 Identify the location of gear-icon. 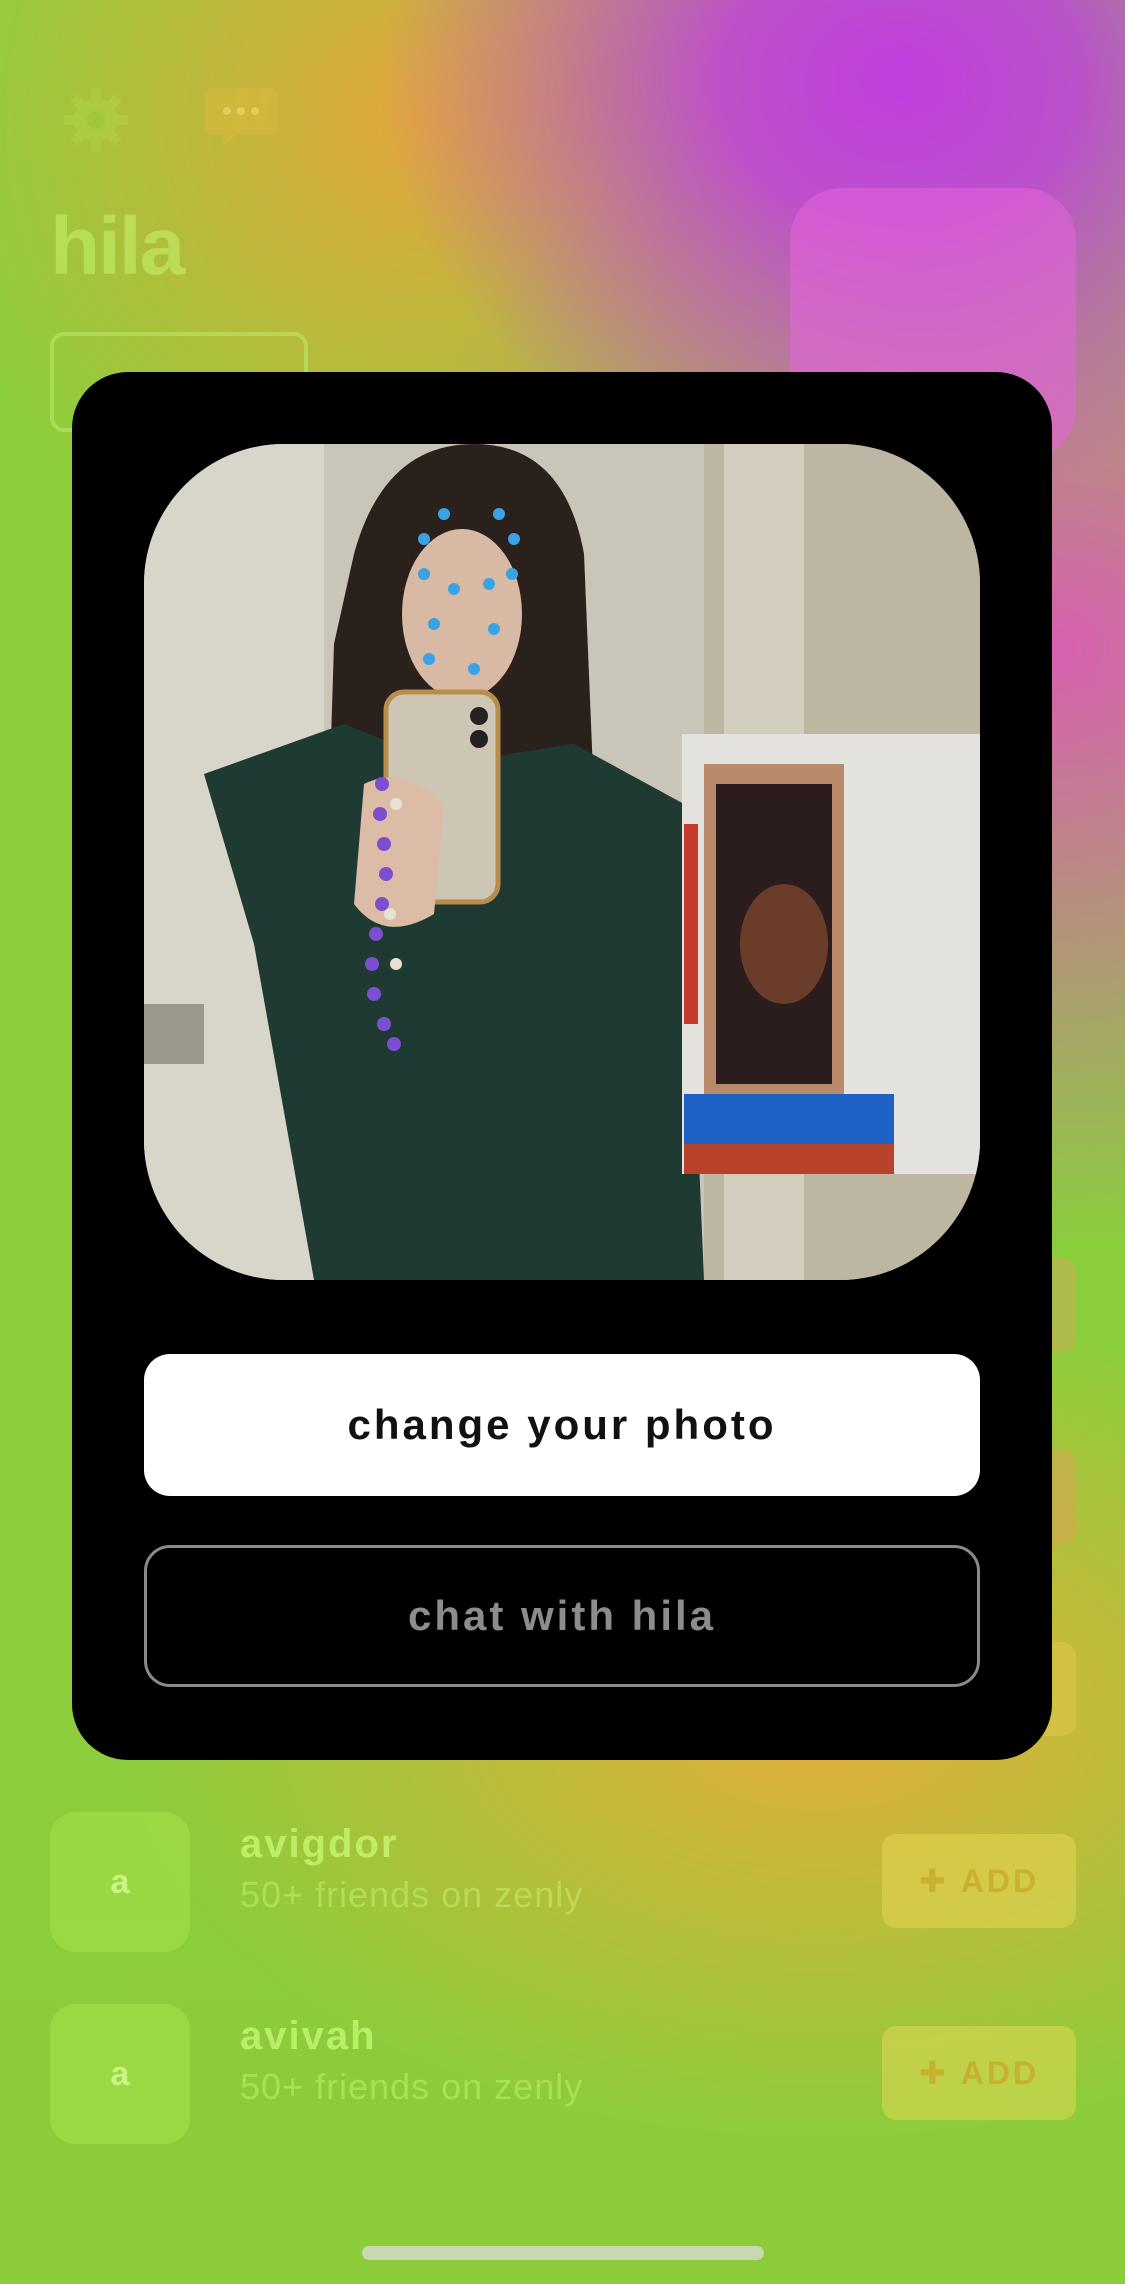
(96, 120).